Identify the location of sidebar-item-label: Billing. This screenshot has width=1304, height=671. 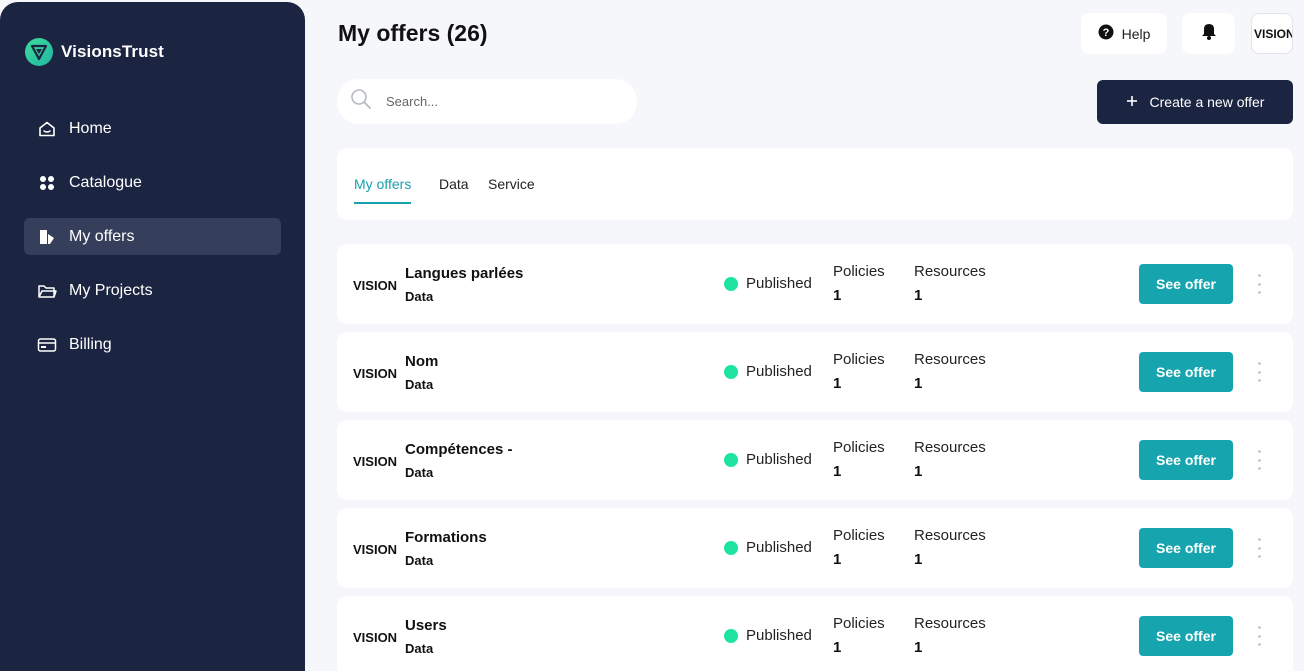
(90, 344).